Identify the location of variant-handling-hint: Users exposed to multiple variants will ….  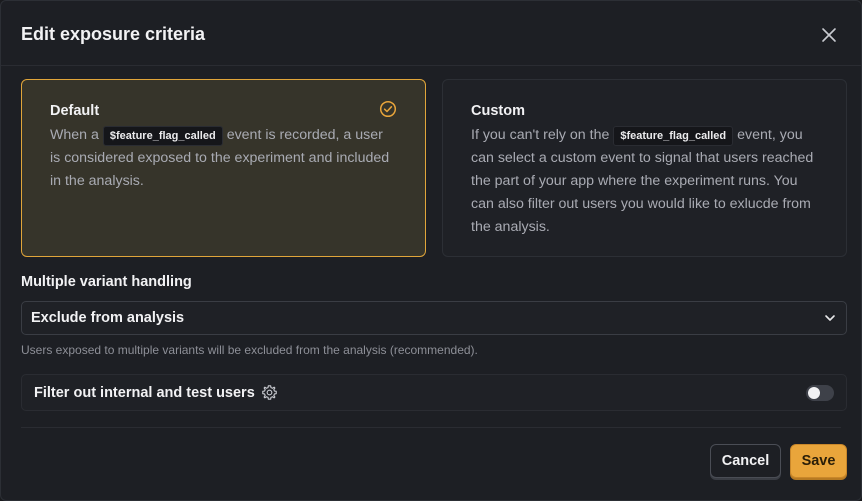
(249, 350).